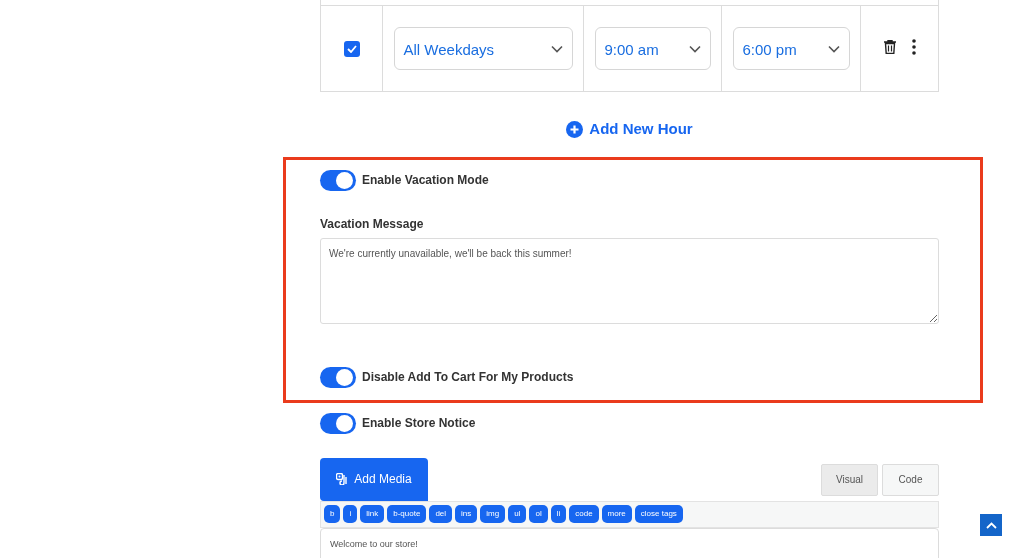  What do you see at coordinates (791, 48) in the screenshot?
I see `select-field: 6:00 pm` at bounding box center [791, 48].